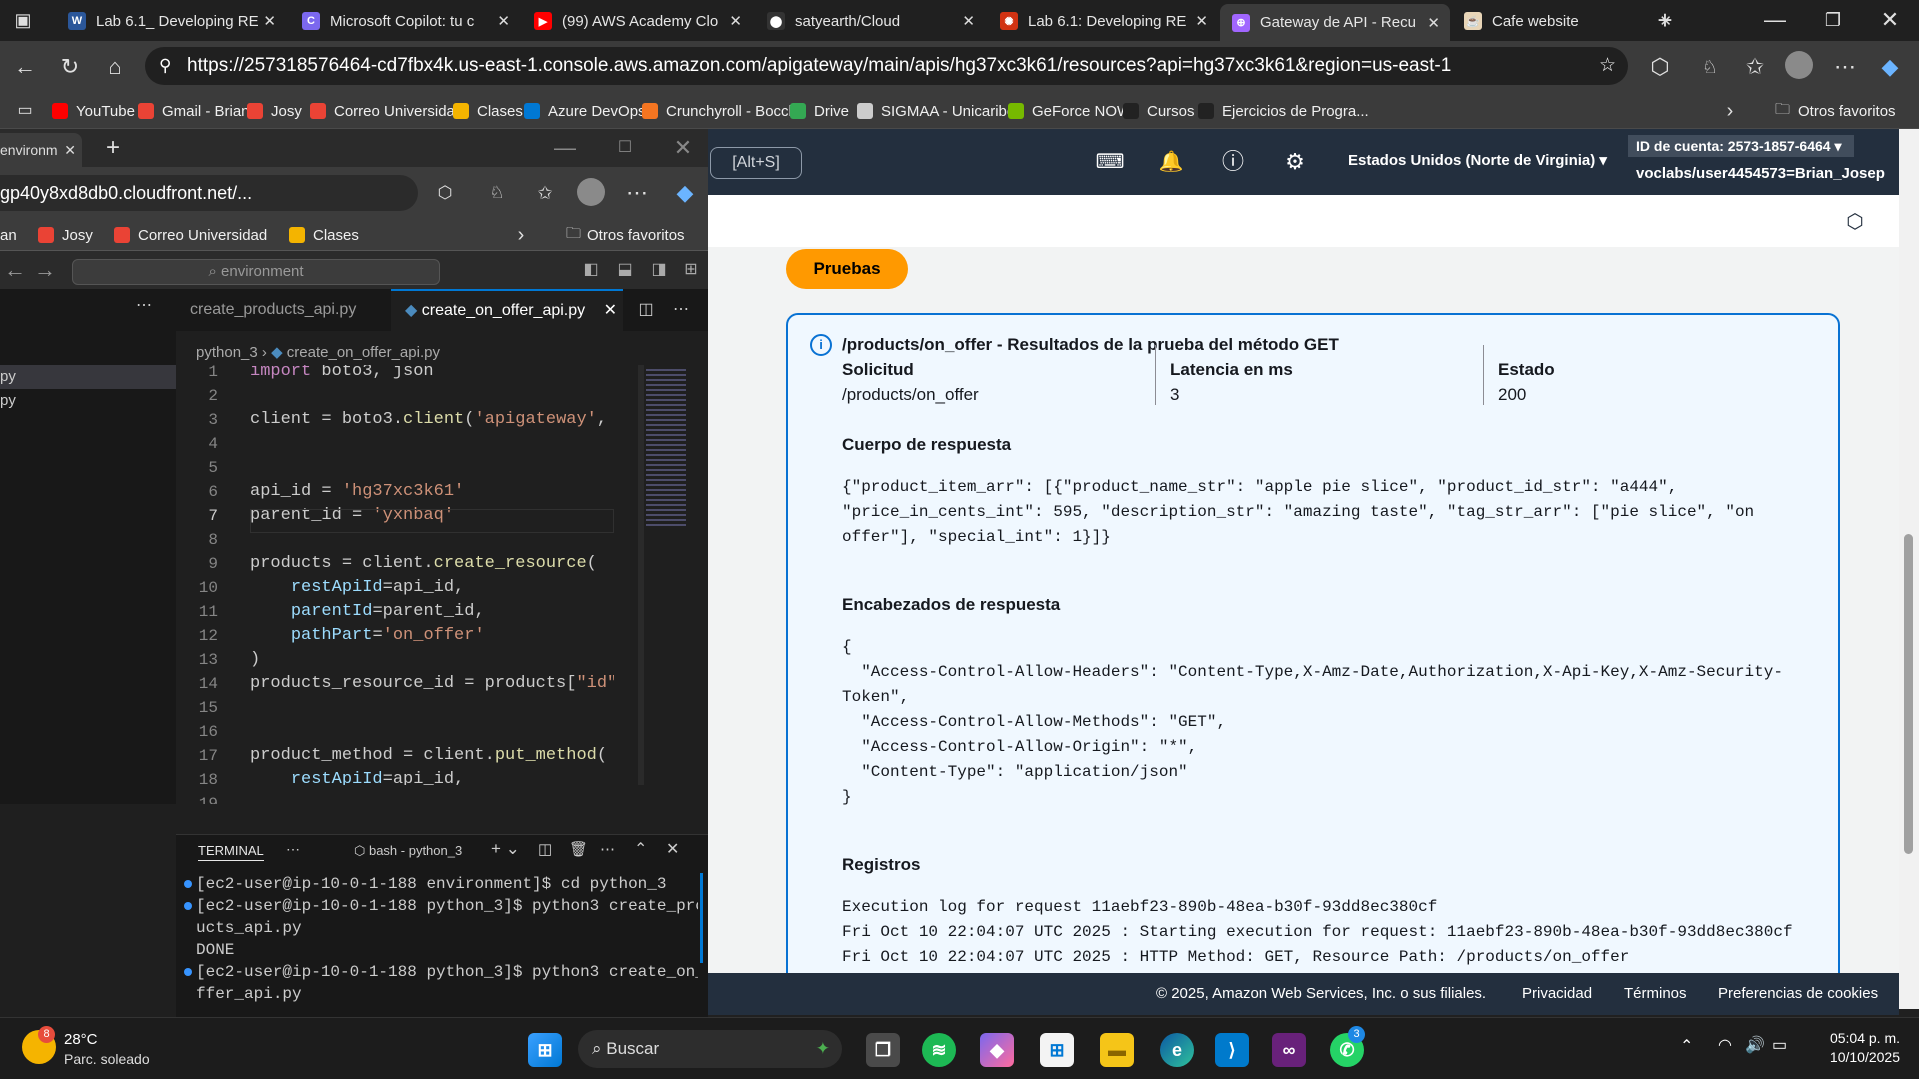 The height and width of the screenshot is (1079, 1919). Describe the element at coordinates (585, 111) in the screenshot. I see `bookmark-item: Azure DevOps` at that location.